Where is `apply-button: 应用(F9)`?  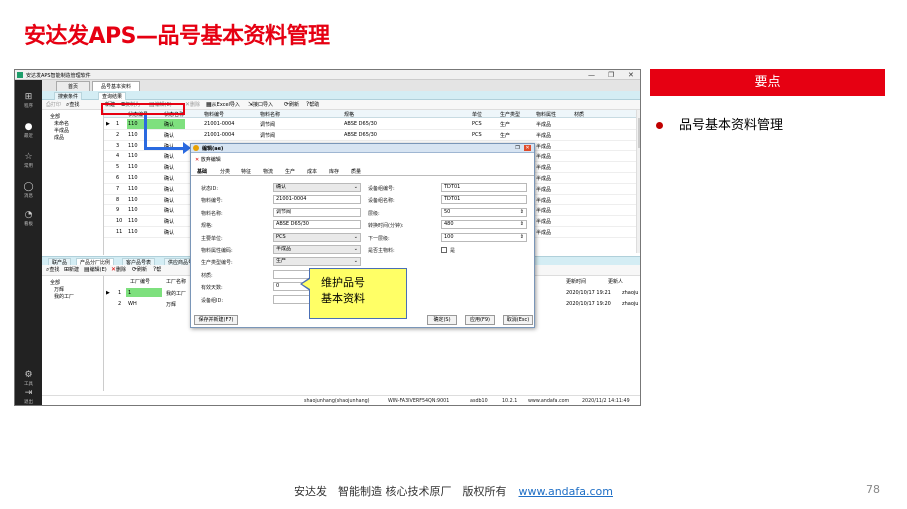
apply-button: 应用(F9) is located at coordinates (480, 320).